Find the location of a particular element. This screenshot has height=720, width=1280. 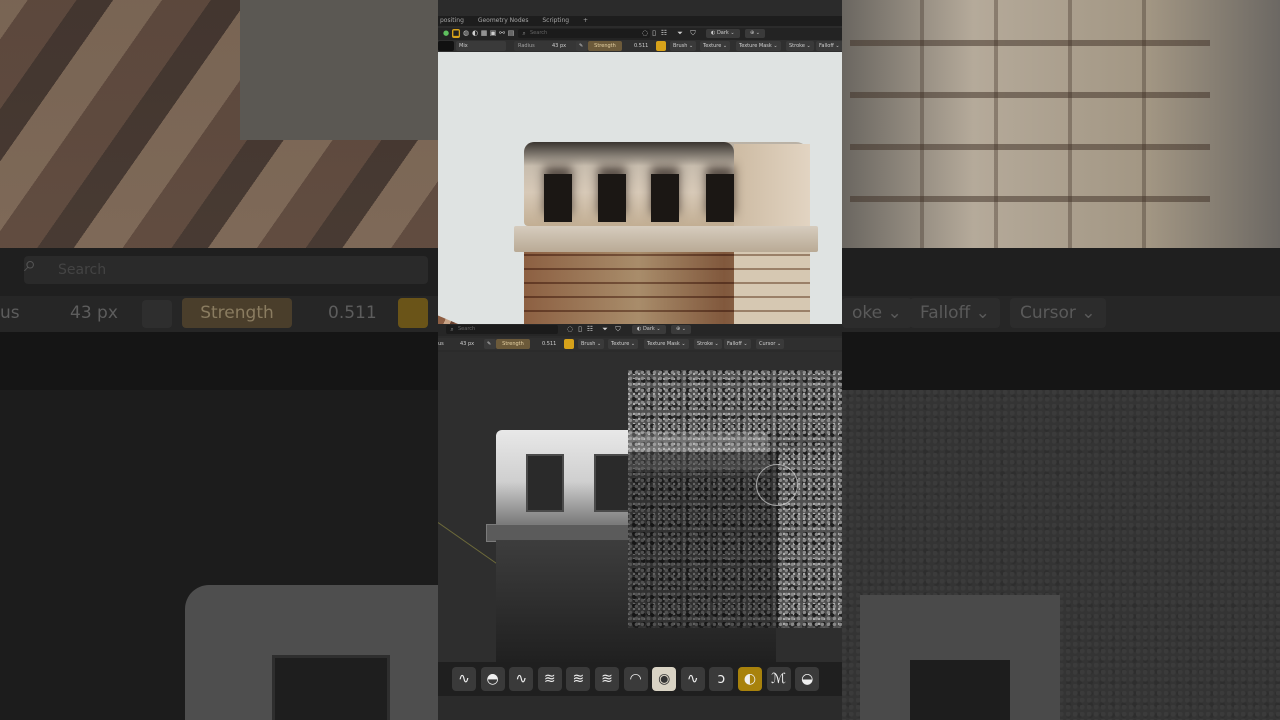

chimney-side is located at coordinates (772, 185).